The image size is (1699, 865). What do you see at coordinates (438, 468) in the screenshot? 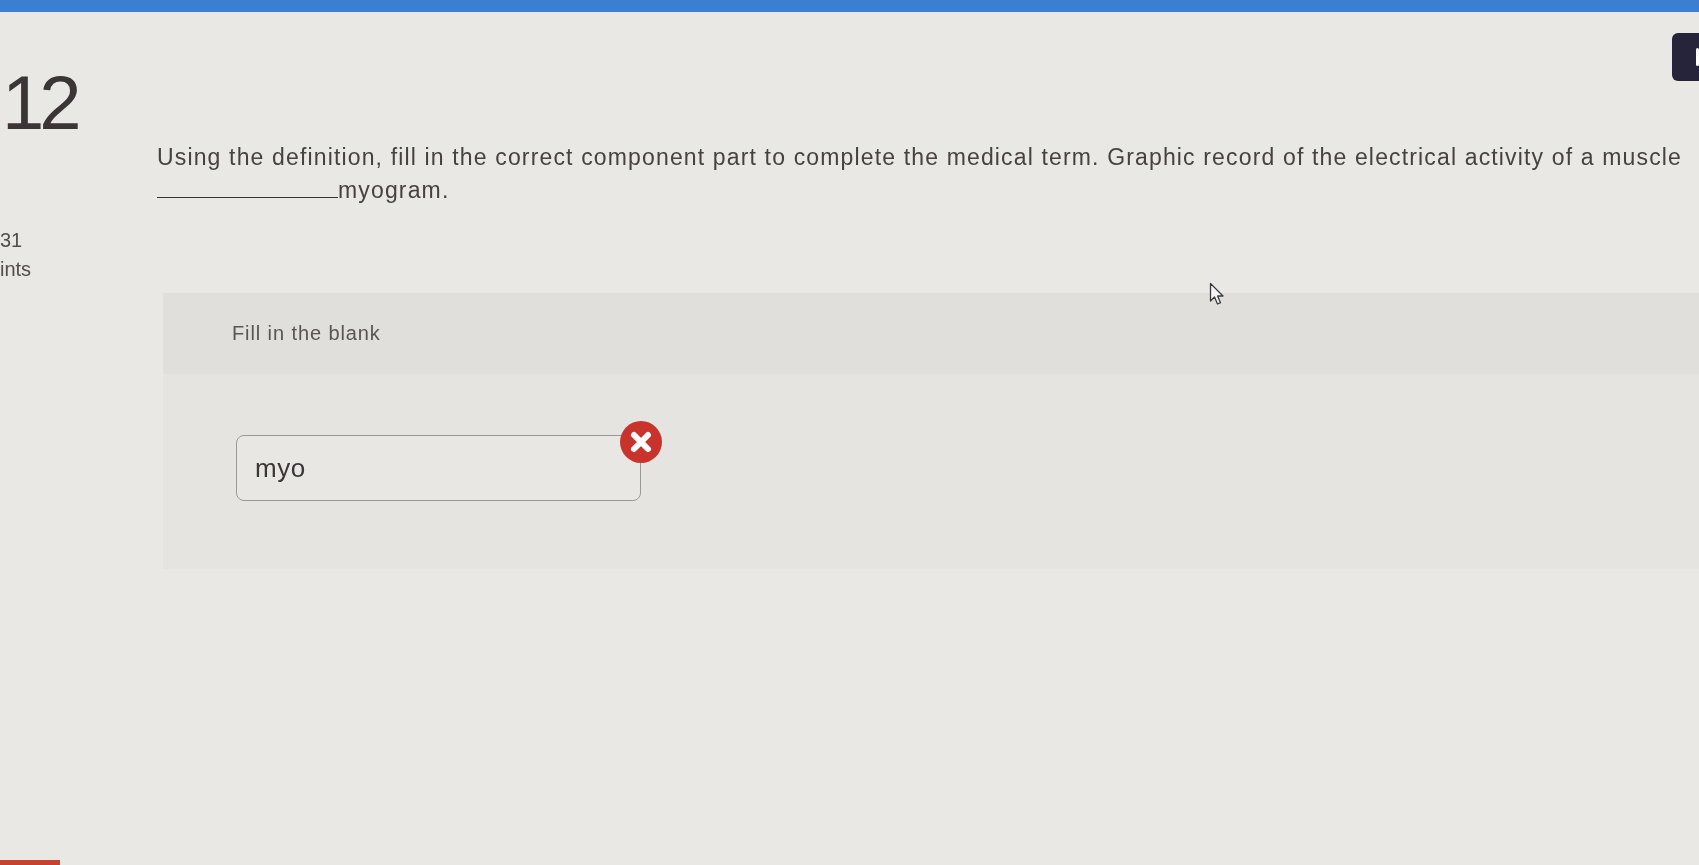
I see `answer-field: myo` at bounding box center [438, 468].